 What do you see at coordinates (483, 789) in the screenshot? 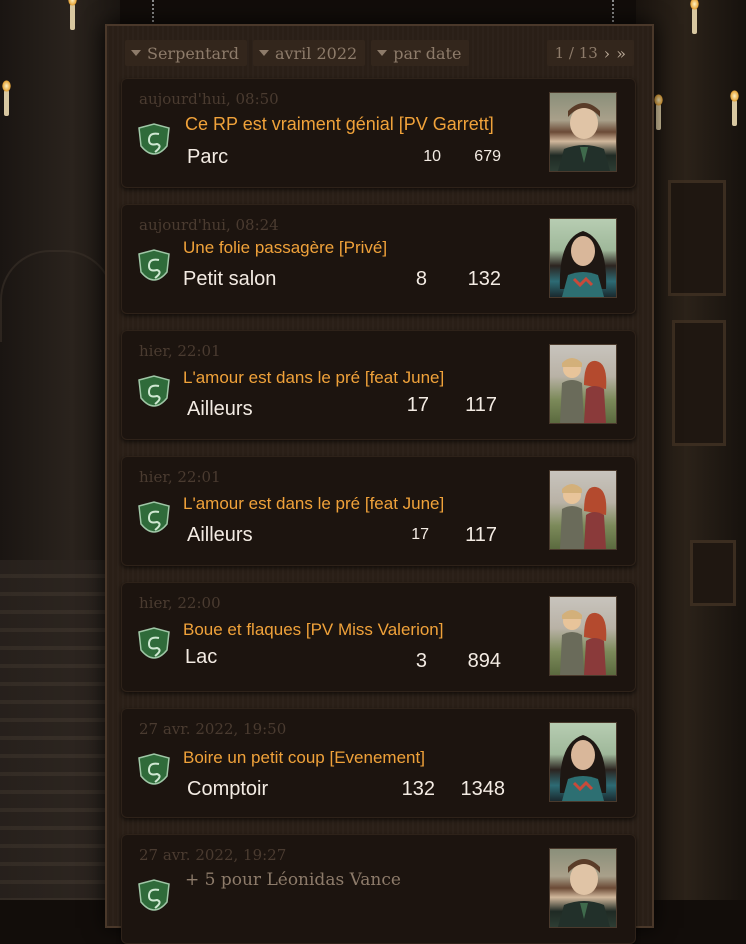
I see `view-count: 1348` at bounding box center [483, 789].